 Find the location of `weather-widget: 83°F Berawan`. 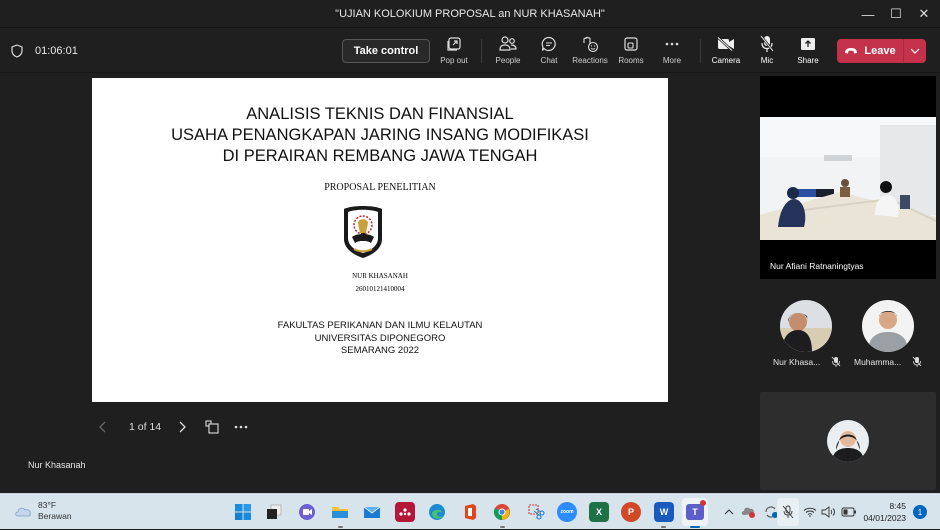

weather-widget: 83°F Berawan is located at coordinates (43, 511).